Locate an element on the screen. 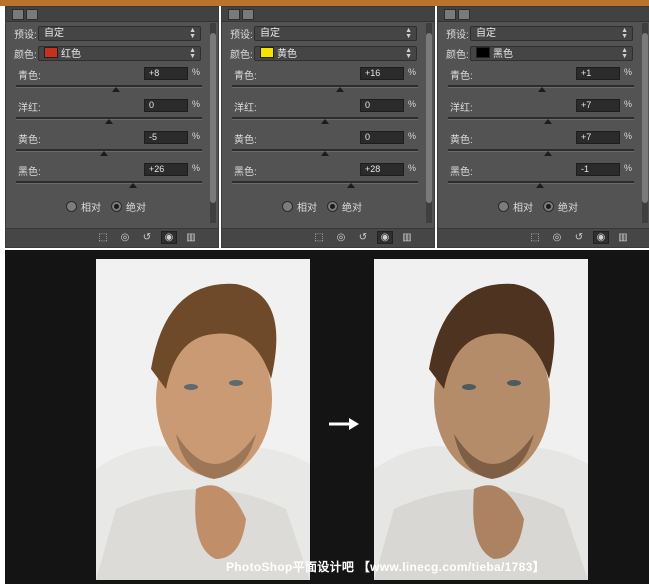 This screenshot has width=649, height=584. colors-row: 颜色: is located at coordinates (458, 53).